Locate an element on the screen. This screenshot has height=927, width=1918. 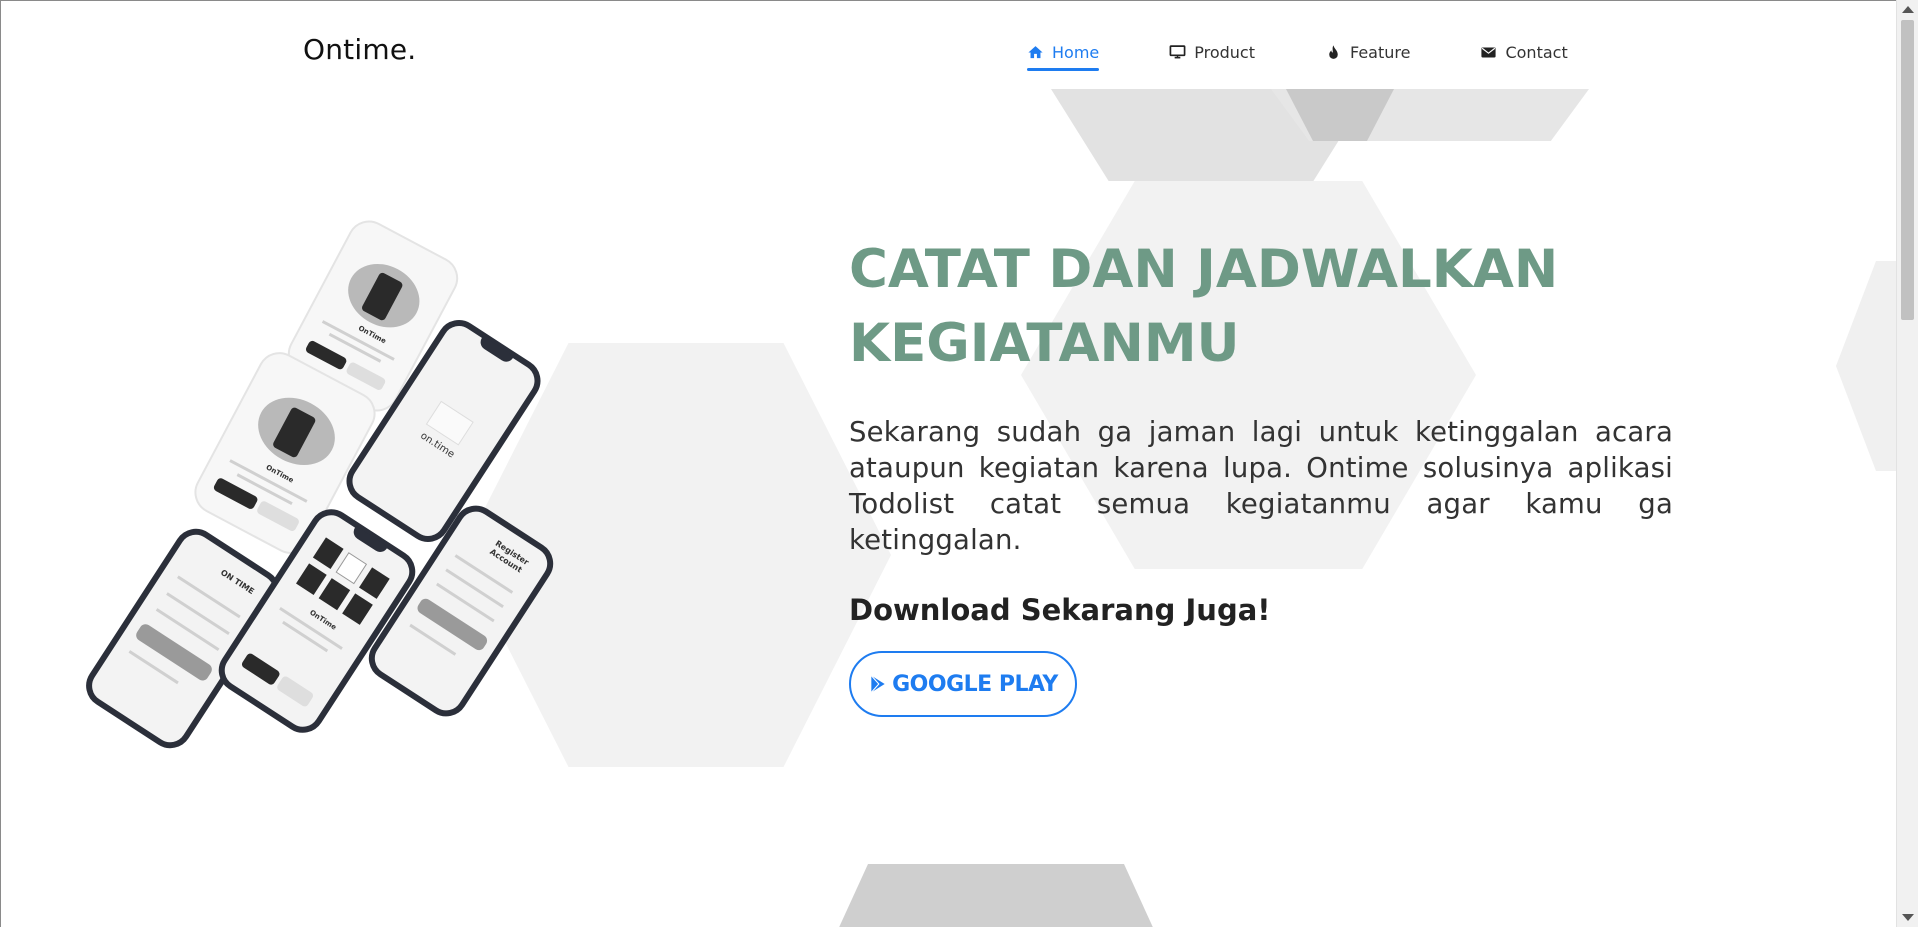
nav-item-label: Home is located at coordinates (1076, 52).